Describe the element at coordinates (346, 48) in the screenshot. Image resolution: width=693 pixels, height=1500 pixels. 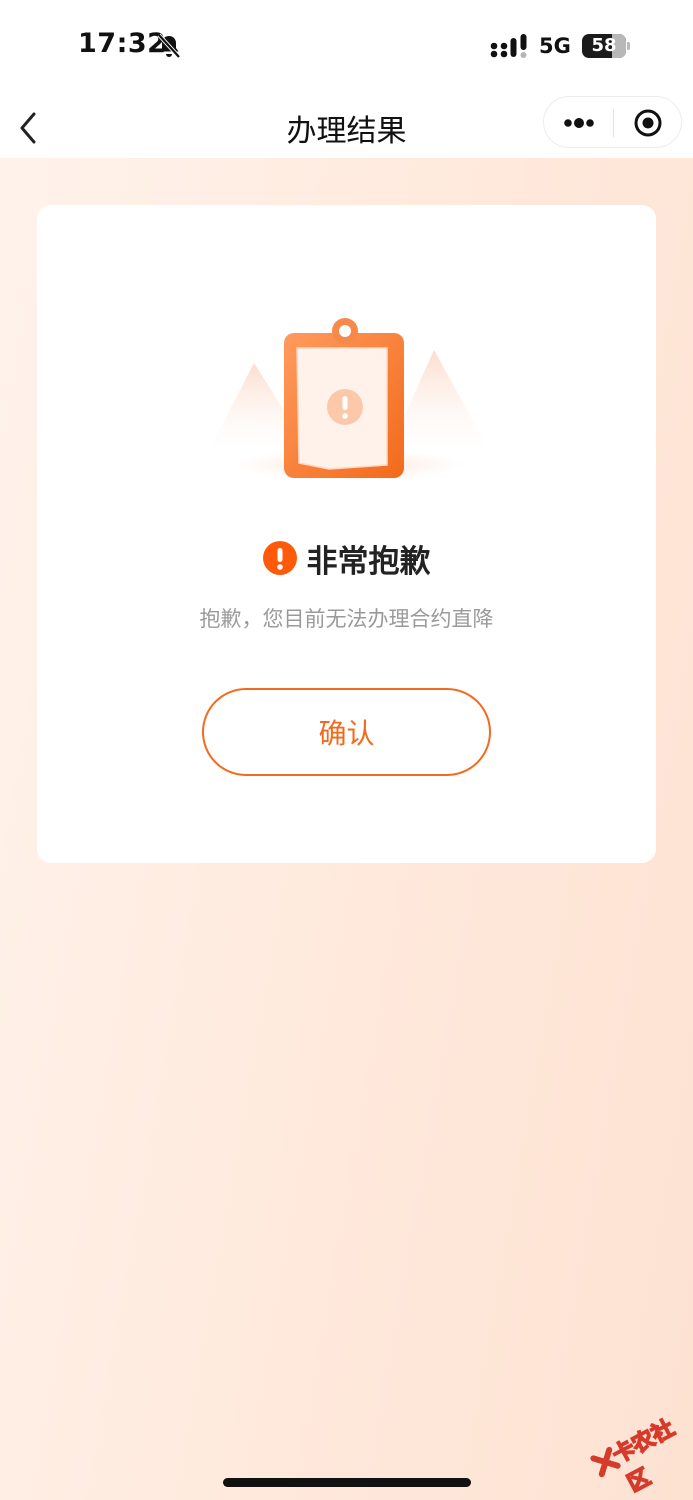
I see `status-bar: 17:32 5G 58` at that location.